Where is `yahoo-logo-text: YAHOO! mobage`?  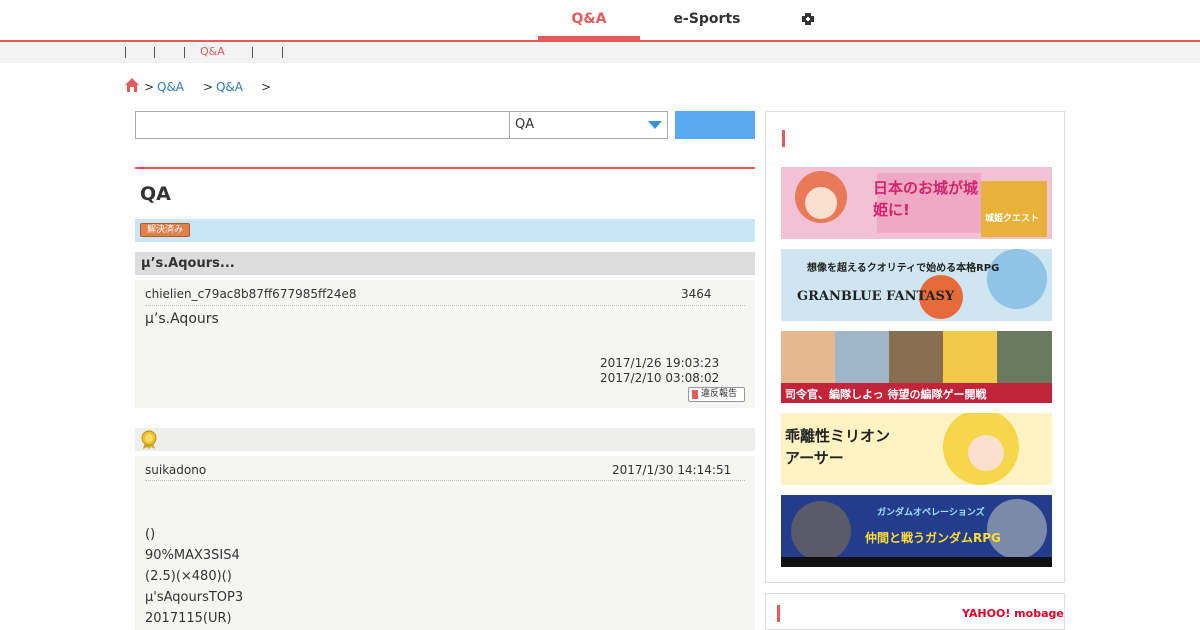
yahoo-logo-text: YAHOO! mobage is located at coordinates (1013, 613).